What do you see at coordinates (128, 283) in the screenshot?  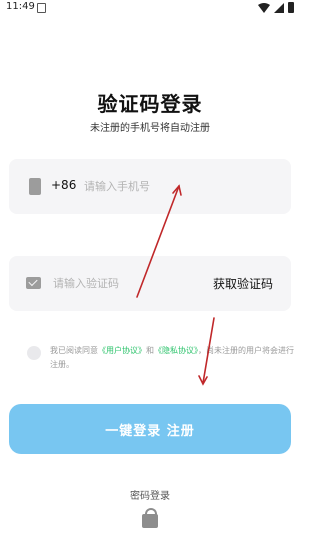 I see `code-input` at bounding box center [128, 283].